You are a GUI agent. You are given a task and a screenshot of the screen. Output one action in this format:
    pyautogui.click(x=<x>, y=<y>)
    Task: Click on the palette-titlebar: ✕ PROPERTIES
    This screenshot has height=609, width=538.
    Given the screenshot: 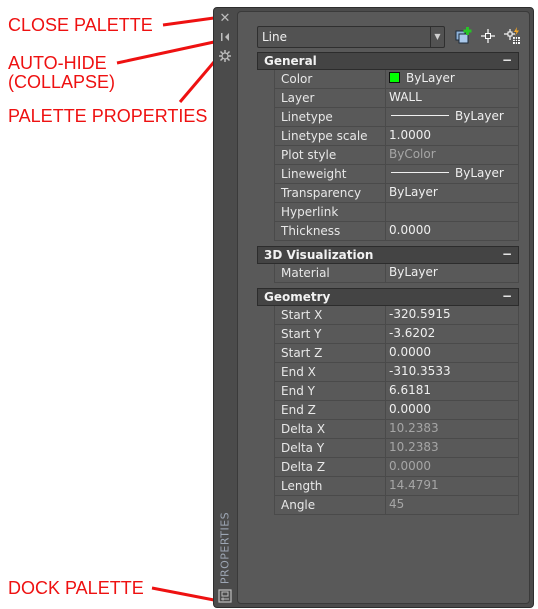 What is the action you would take?
    pyautogui.click(x=225, y=307)
    